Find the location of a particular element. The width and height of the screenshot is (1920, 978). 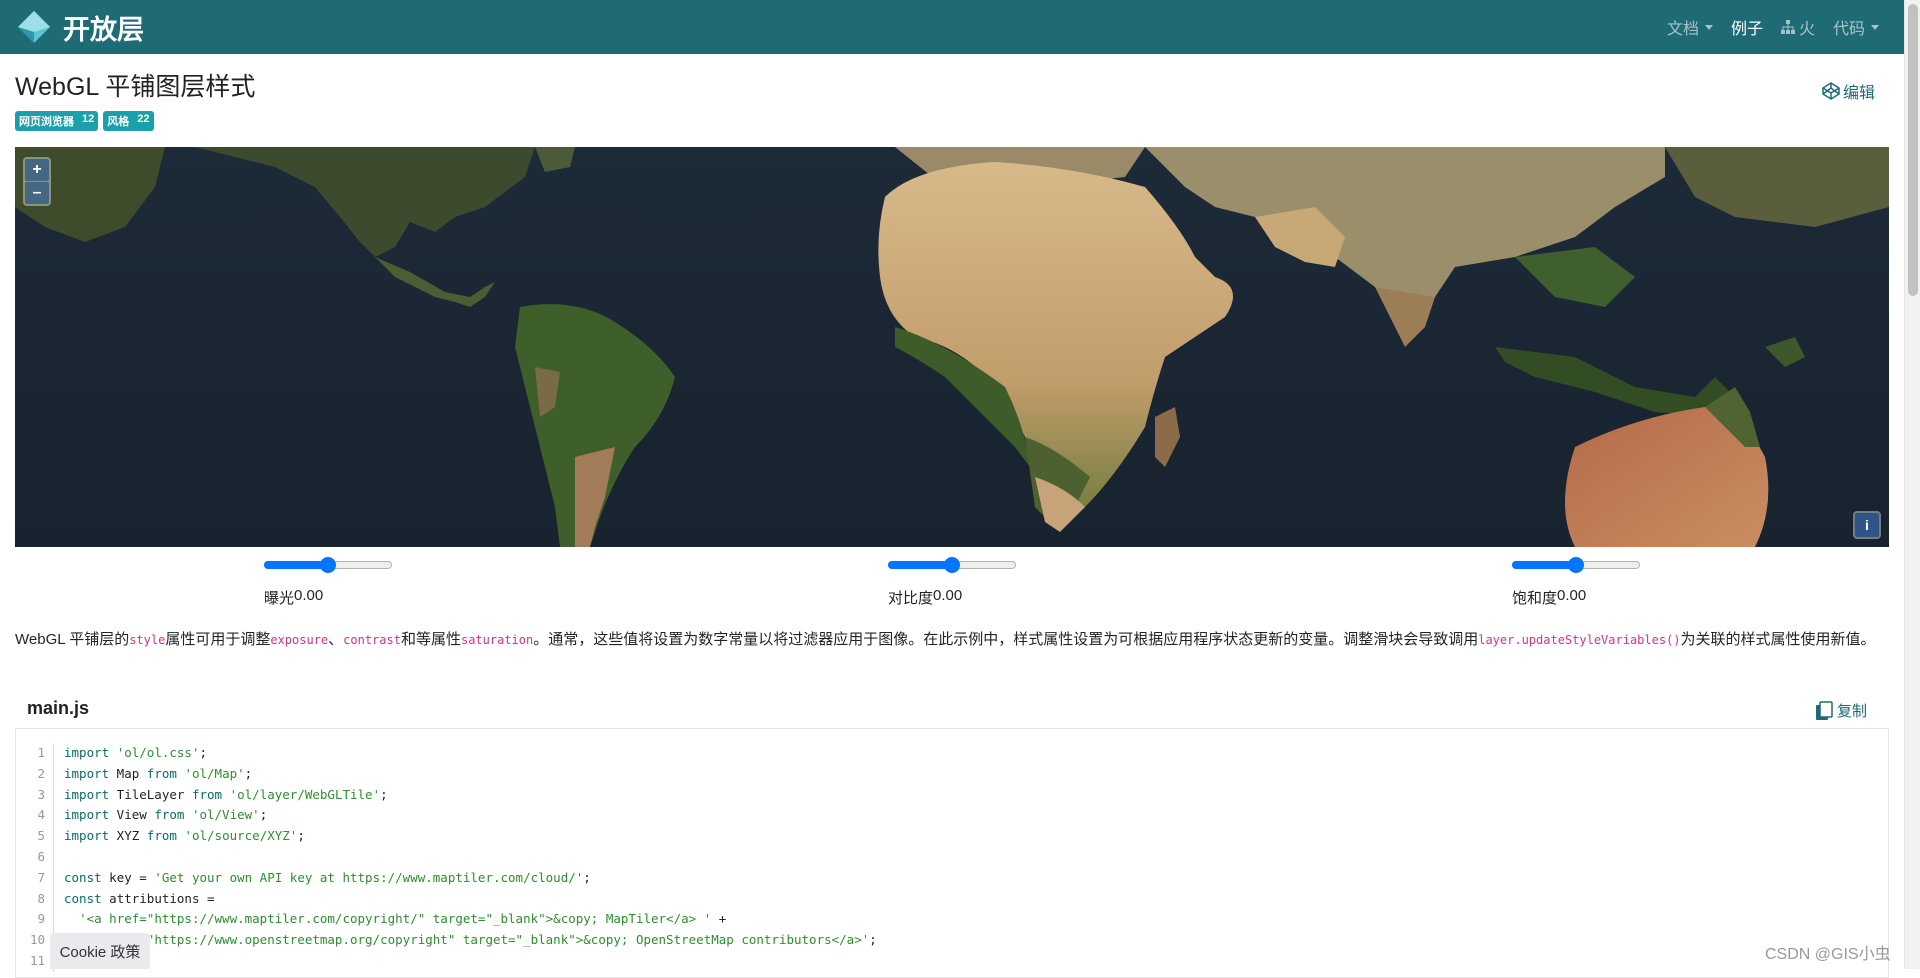

zoom-out-button: – is located at coordinates (37, 193).